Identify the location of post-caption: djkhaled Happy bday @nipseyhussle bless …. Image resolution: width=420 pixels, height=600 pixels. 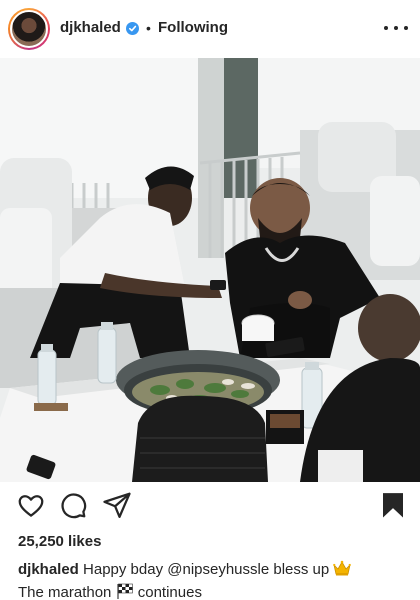
(213, 579).